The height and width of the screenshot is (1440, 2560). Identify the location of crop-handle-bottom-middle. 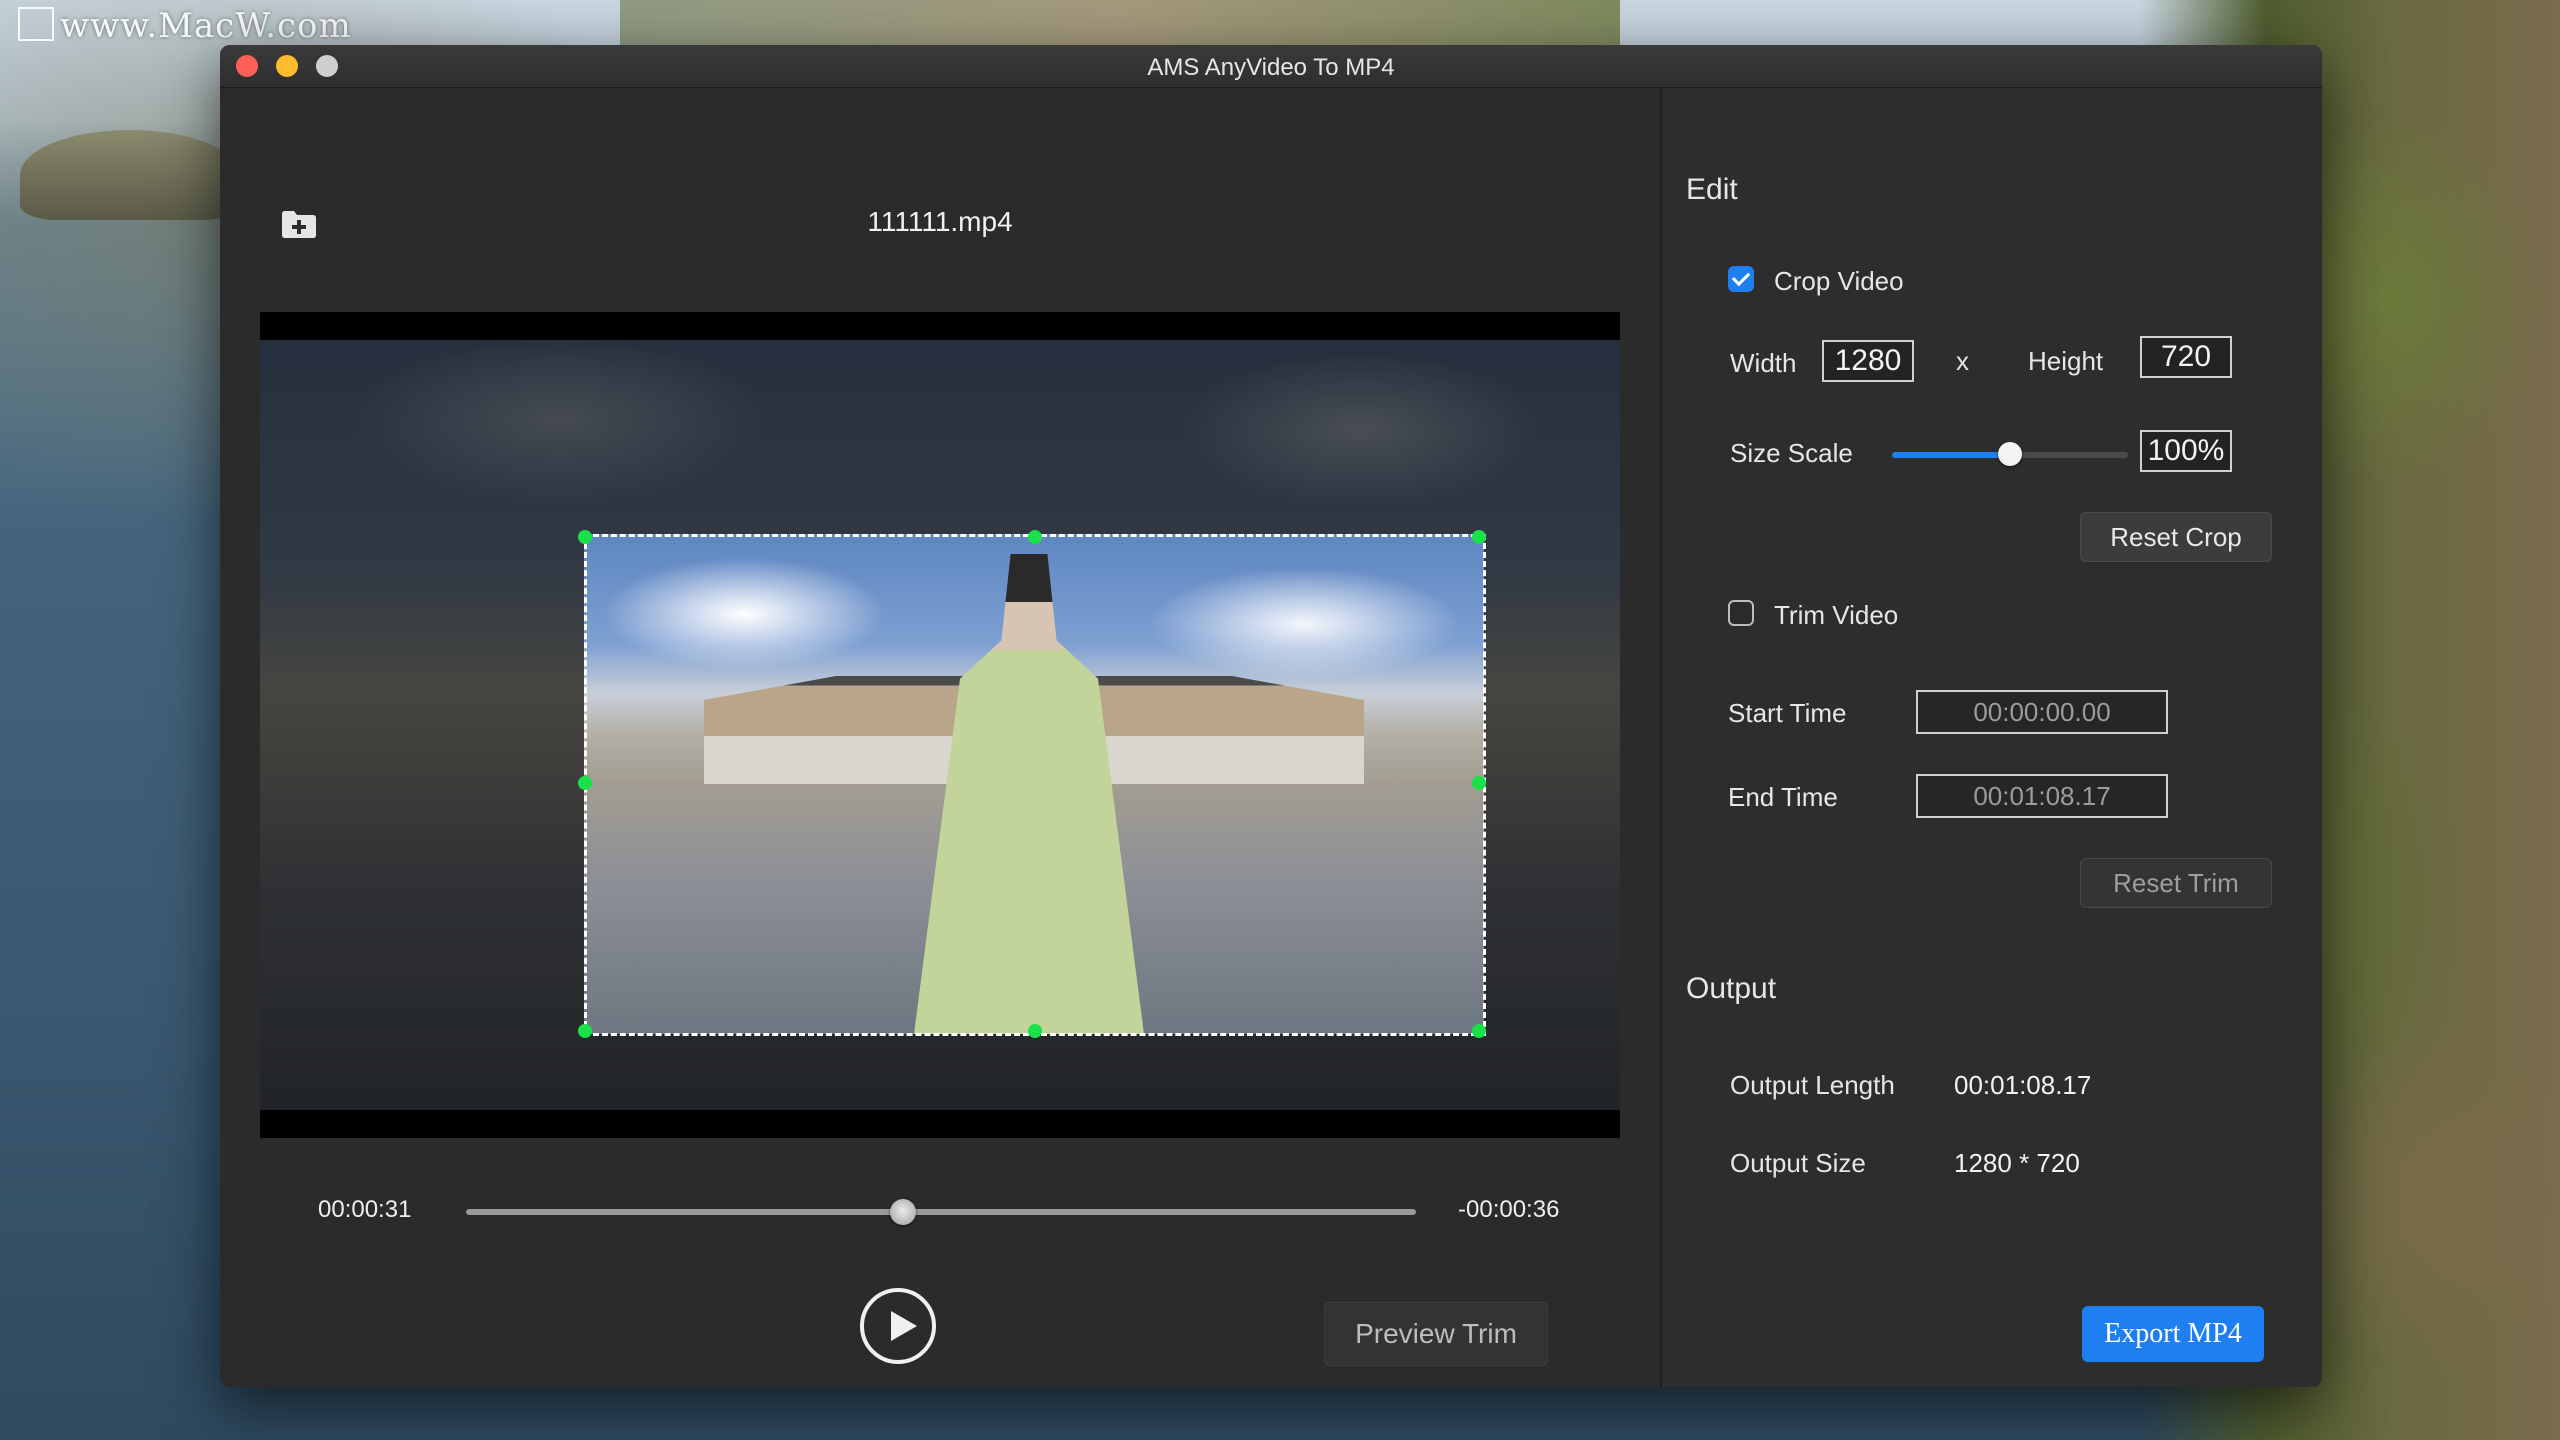
(1035, 1031).